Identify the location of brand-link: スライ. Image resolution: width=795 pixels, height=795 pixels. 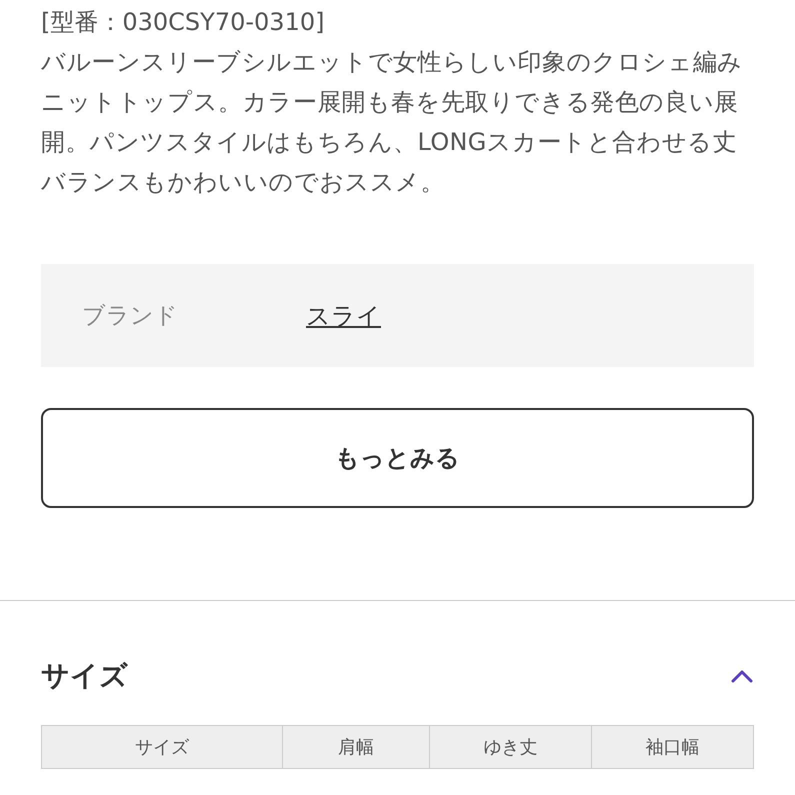
(343, 316).